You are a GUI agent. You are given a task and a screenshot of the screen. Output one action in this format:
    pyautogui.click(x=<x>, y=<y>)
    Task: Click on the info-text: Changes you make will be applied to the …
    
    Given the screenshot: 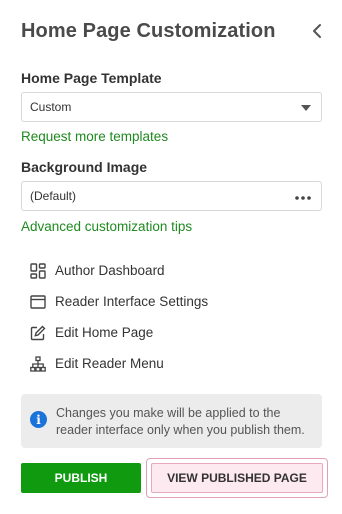 What is the action you would take?
    pyautogui.click(x=180, y=421)
    